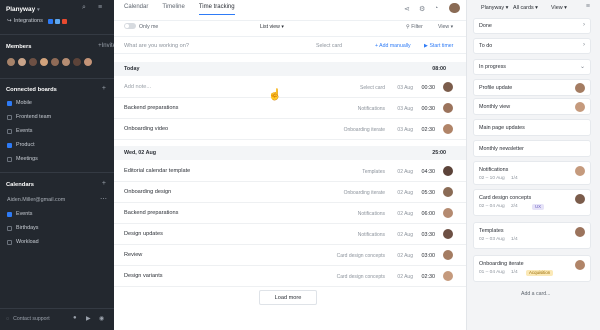  What do you see at coordinates (27, 228) in the screenshot?
I see `calendar-label: Birthdays` at bounding box center [27, 228].